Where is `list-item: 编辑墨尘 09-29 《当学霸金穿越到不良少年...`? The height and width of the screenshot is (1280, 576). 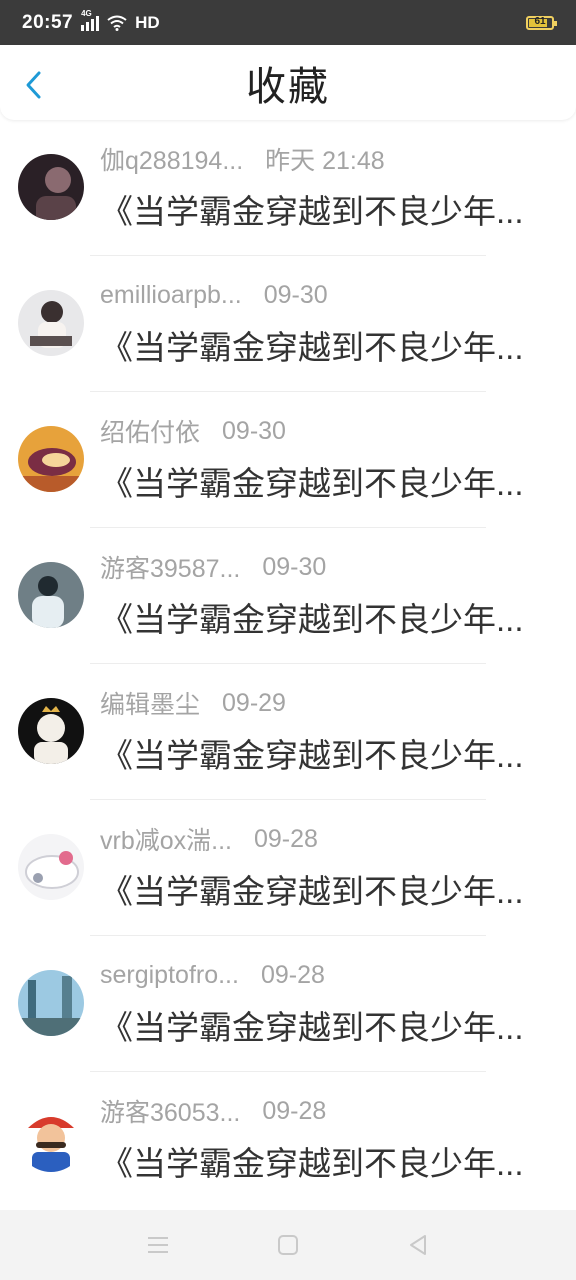
list-item: 编辑墨尘 09-29 《当学霸金穿越到不良少年... is located at coordinates (288, 732).